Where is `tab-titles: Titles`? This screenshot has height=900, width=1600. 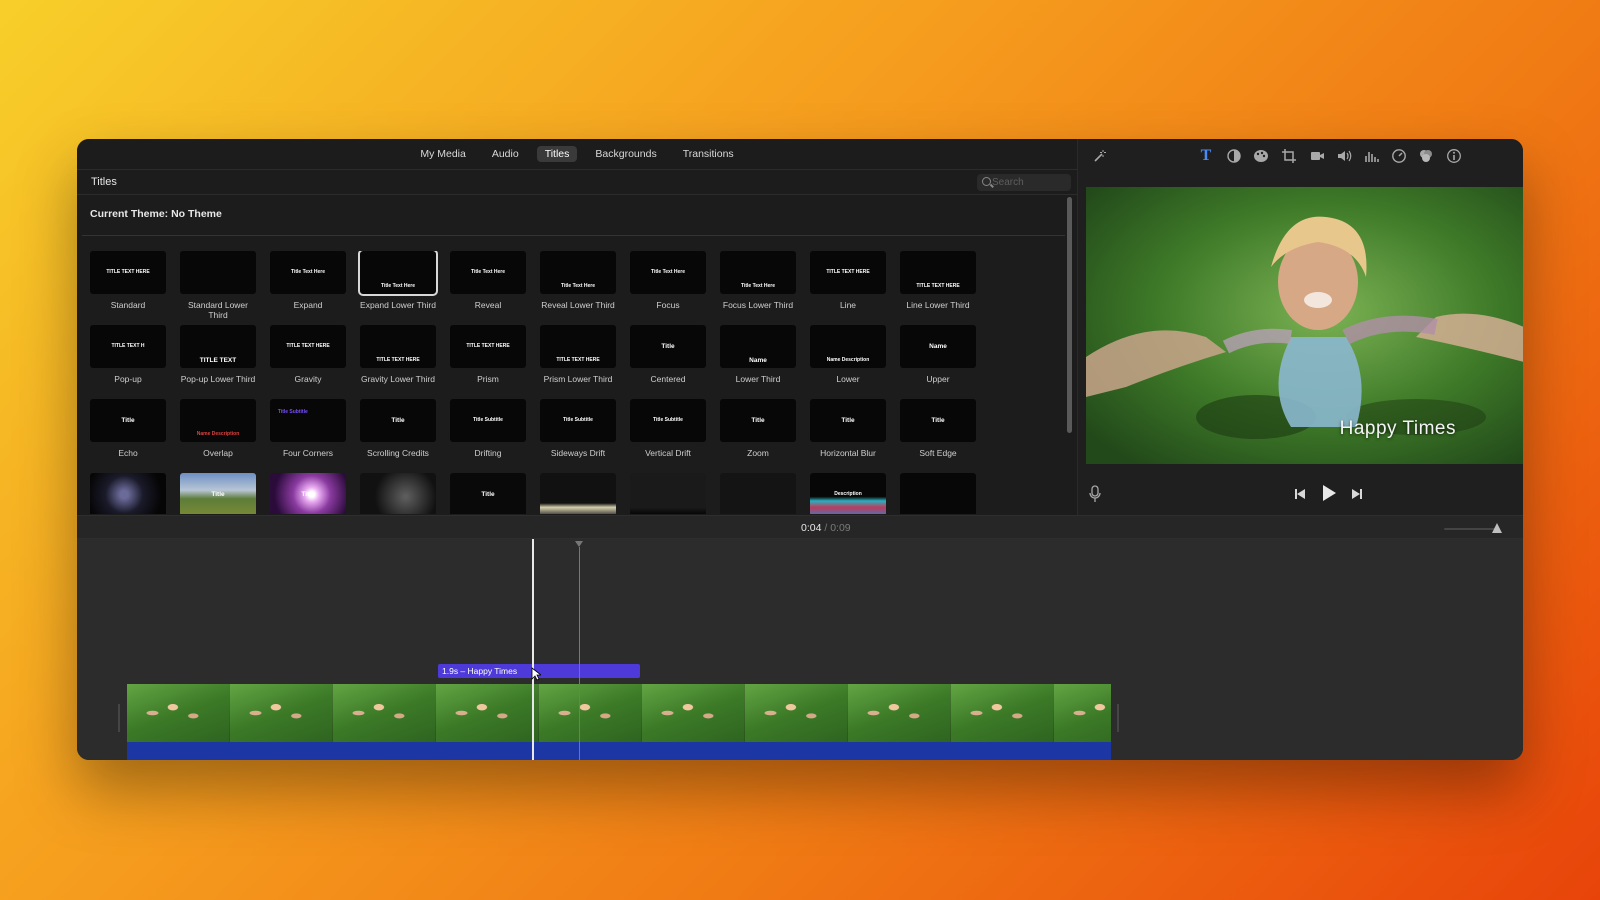
tab-titles: Titles is located at coordinates (557, 154).